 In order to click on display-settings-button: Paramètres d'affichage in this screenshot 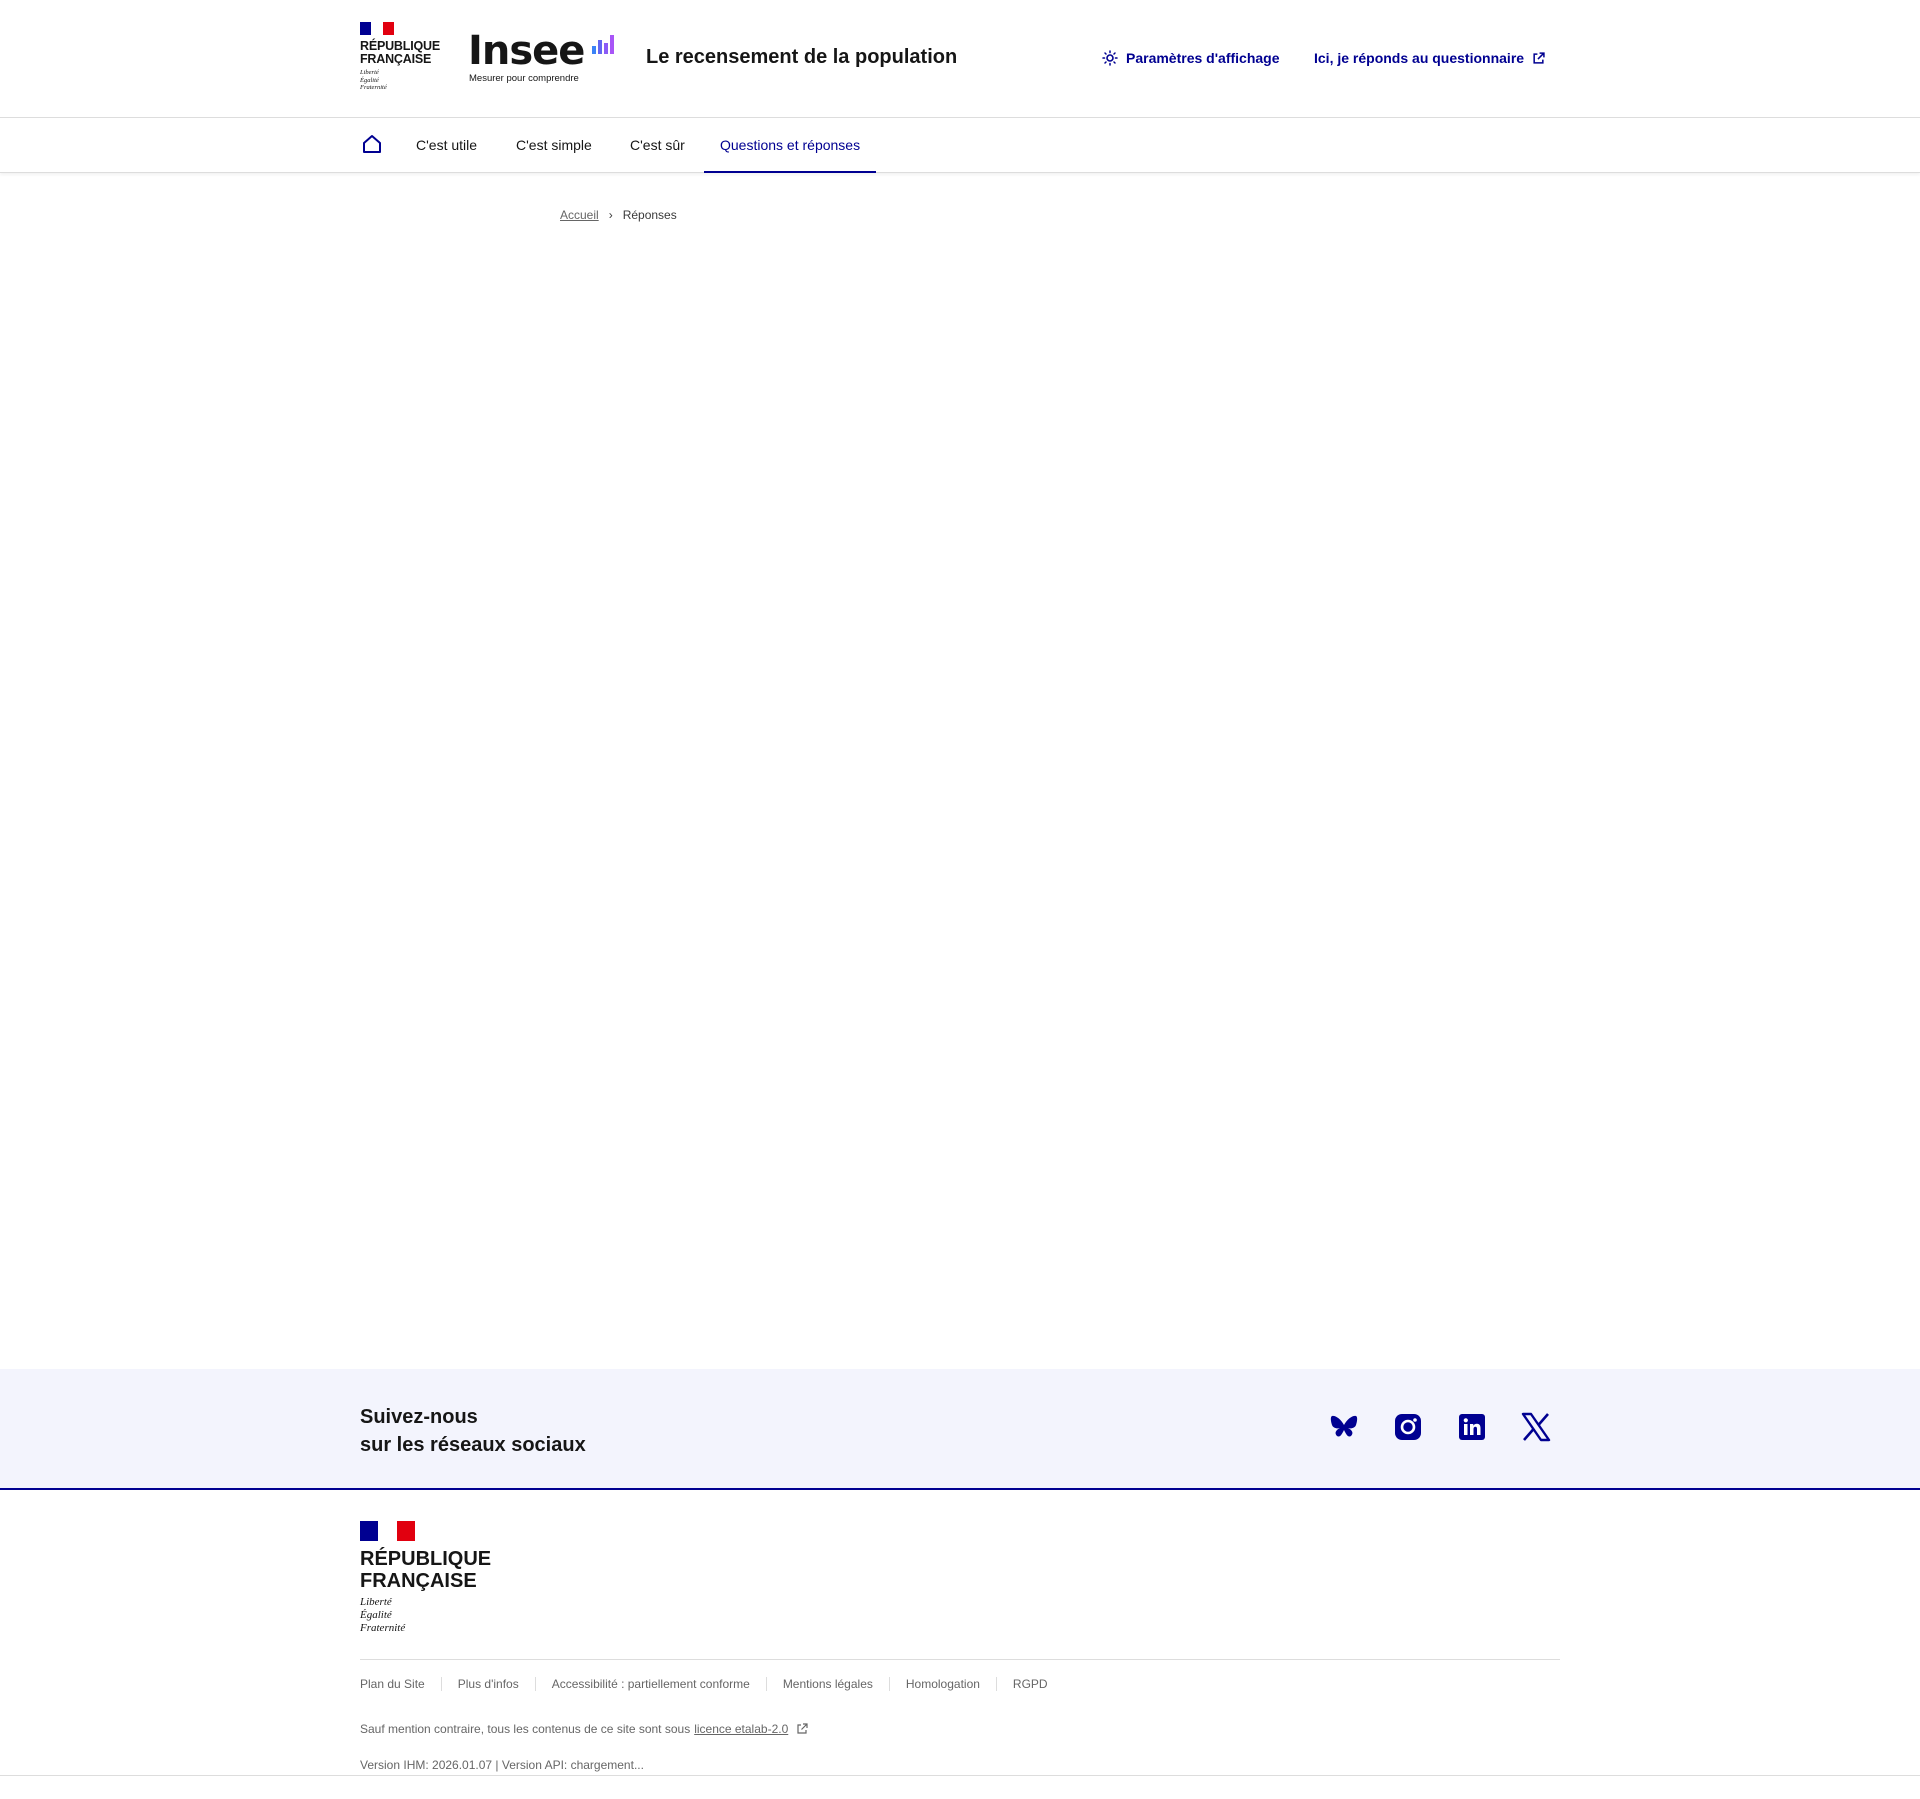, I will do `click(1191, 58)`.